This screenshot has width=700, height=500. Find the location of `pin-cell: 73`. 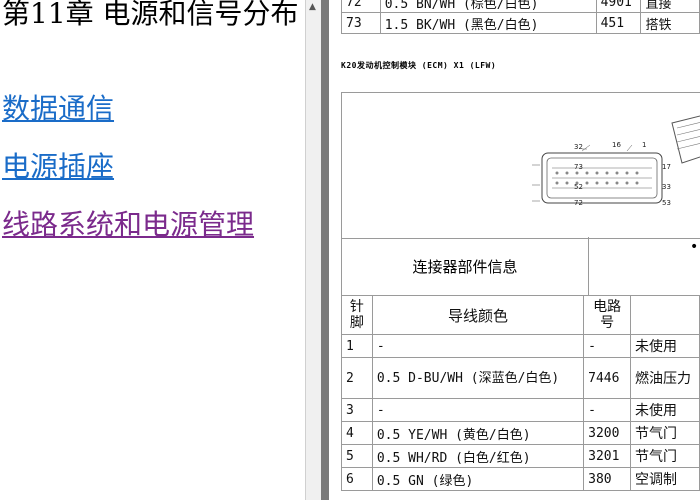

pin-cell: 73 is located at coordinates (361, 23).